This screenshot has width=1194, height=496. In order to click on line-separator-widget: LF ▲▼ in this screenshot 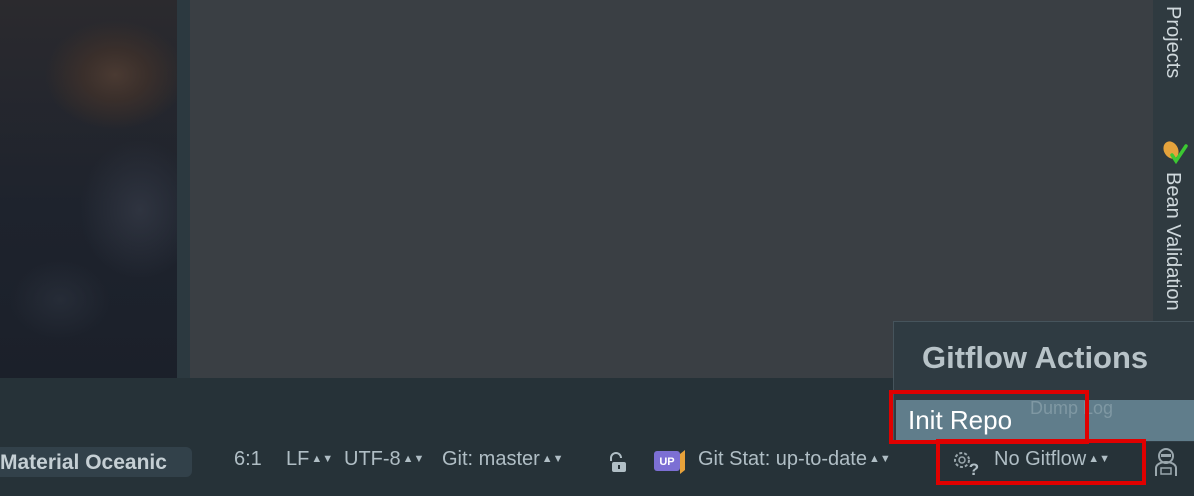, I will do `click(309, 459)`.